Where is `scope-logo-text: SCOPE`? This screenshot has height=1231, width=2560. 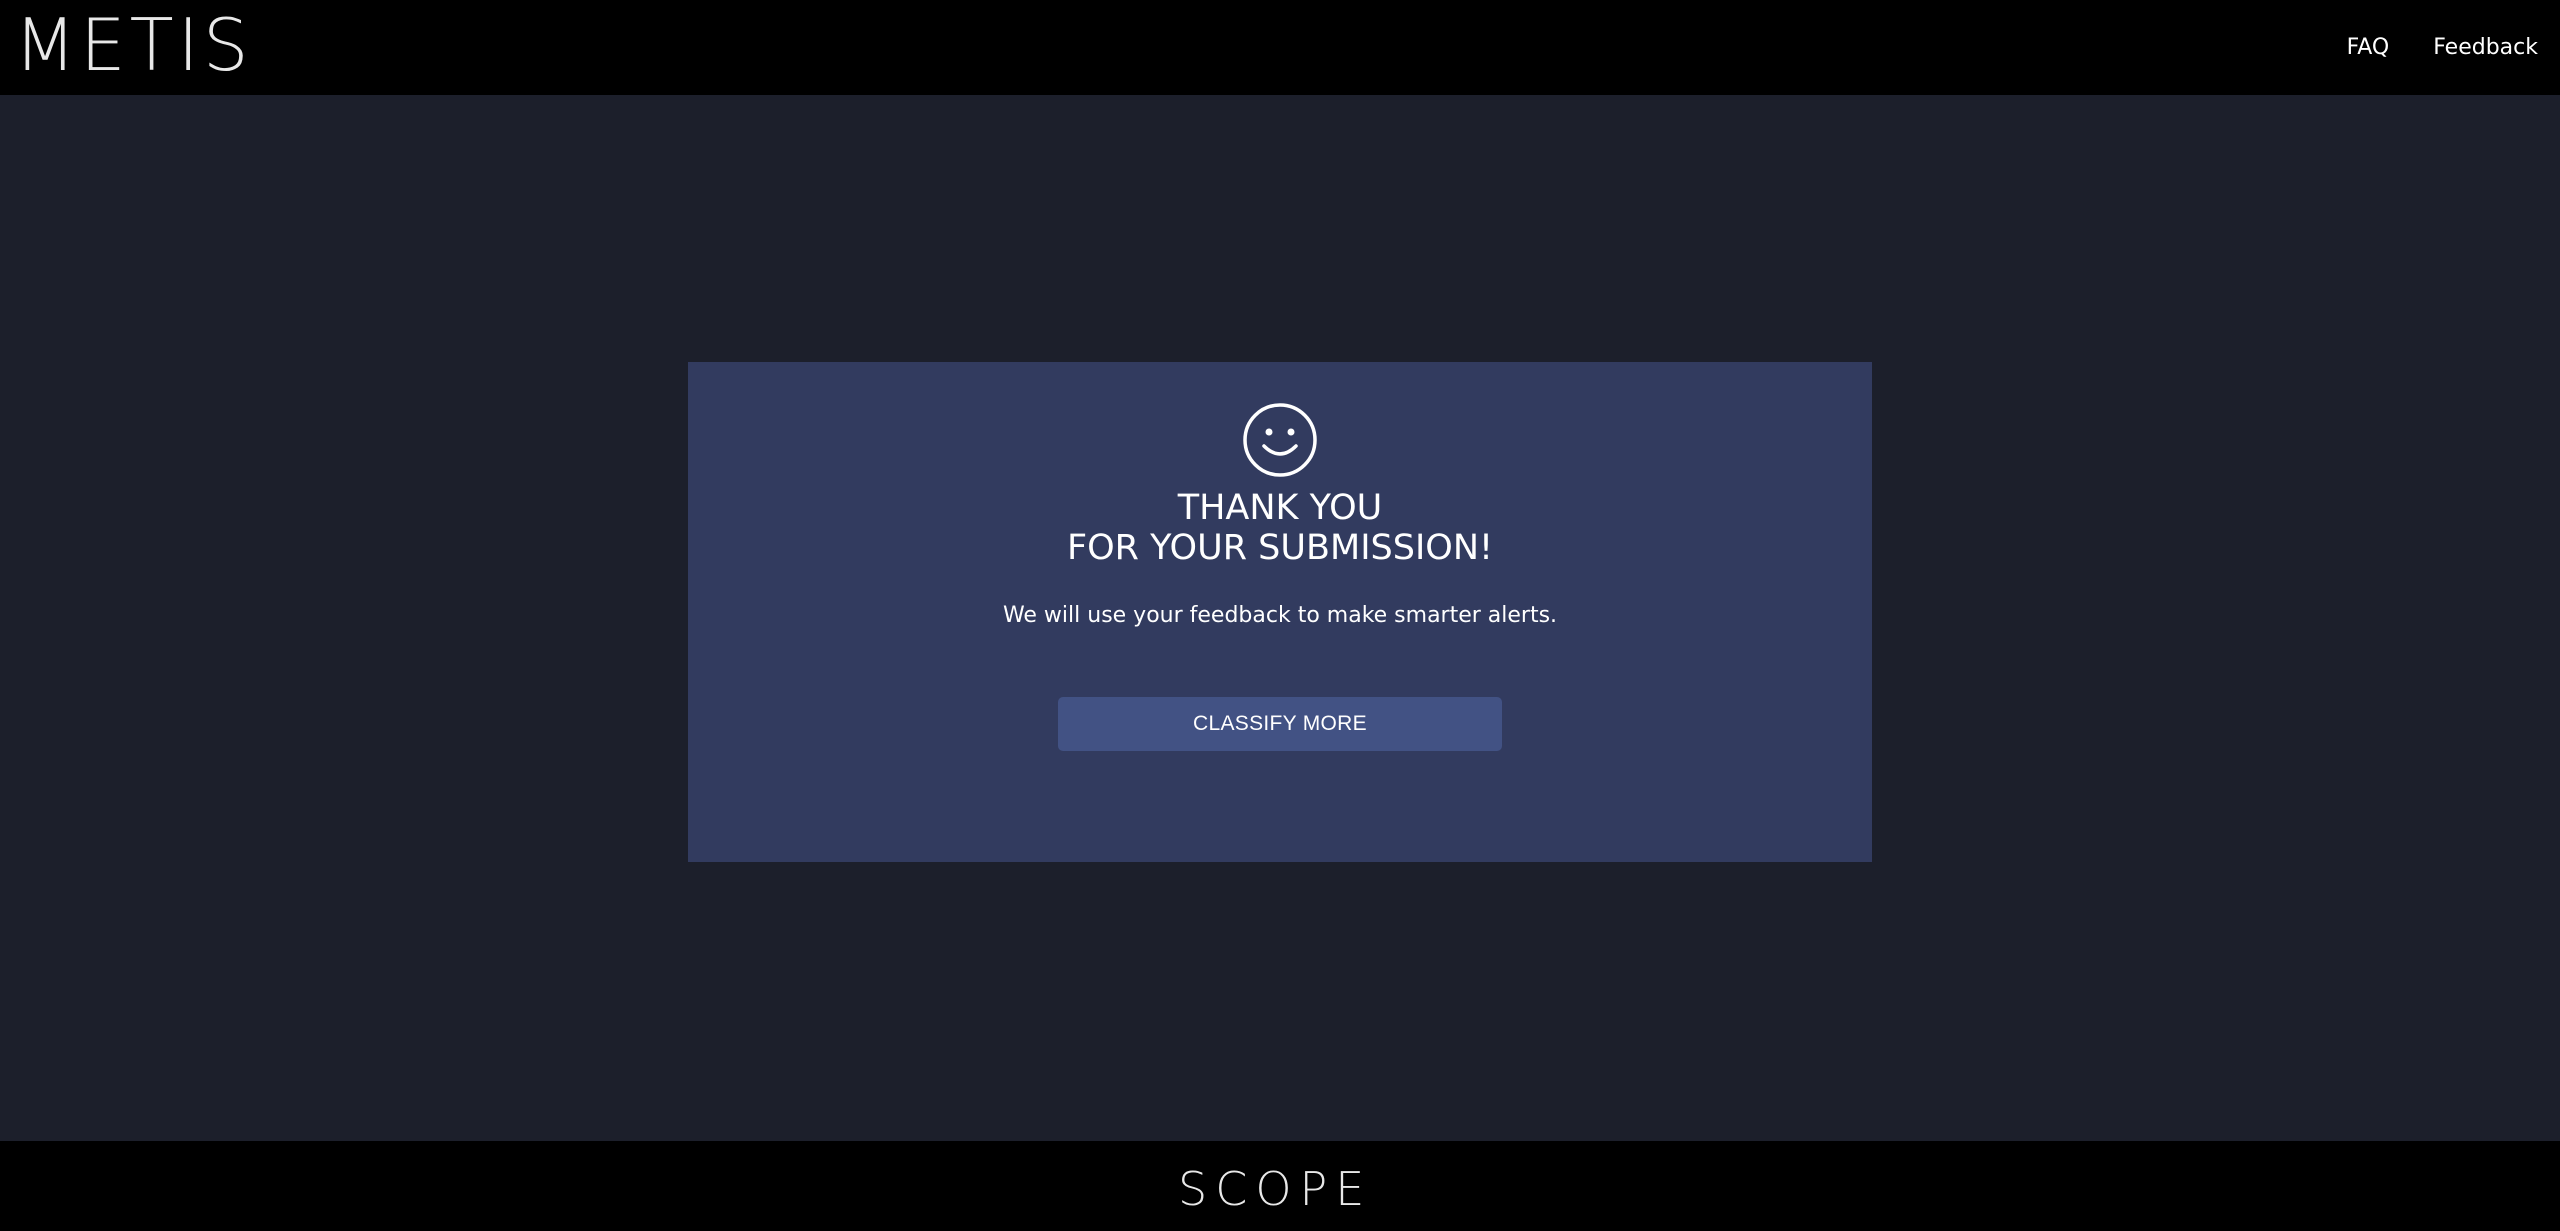 scope-logo-text: SCOPE is located at coordinates (1275, 1187).